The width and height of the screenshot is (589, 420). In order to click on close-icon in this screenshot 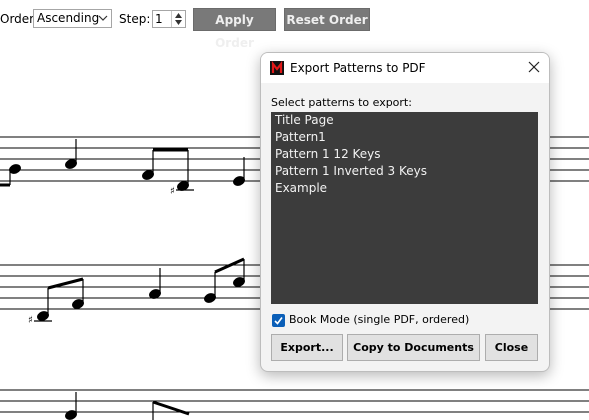, I will do `click(534, 67)`.